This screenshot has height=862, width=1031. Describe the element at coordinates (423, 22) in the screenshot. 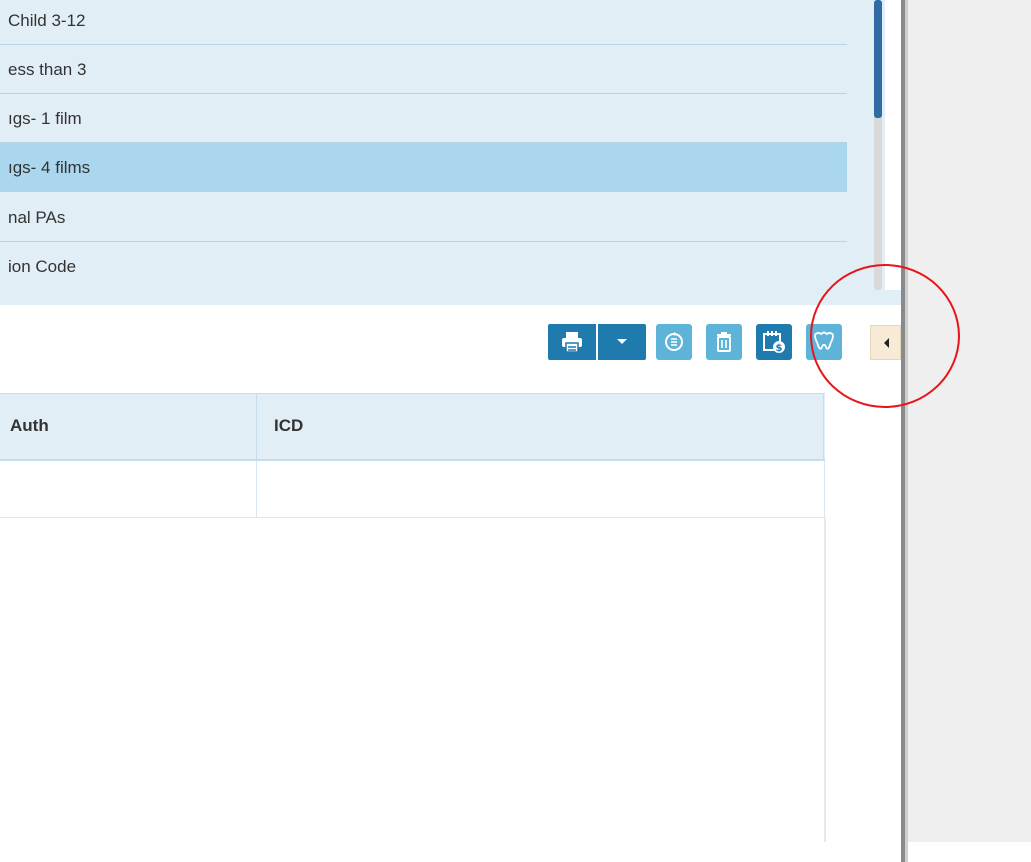

I see `procedure-item: Child 3-12` at that location.